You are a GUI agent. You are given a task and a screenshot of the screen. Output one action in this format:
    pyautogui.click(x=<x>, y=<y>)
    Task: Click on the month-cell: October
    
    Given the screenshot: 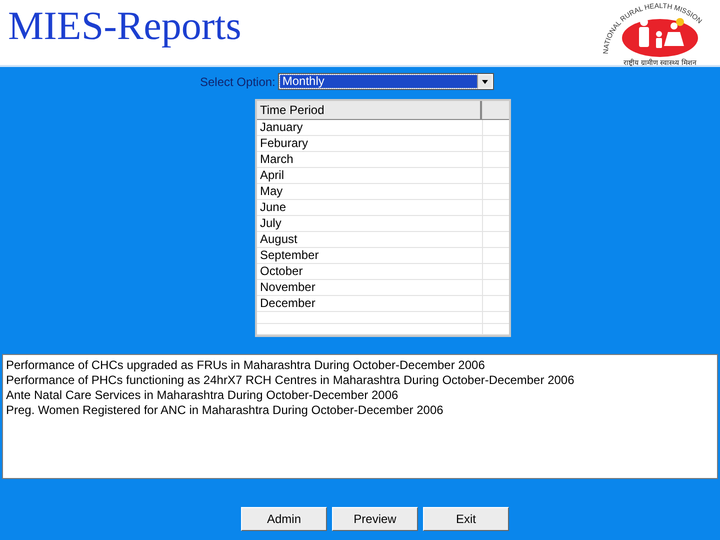 What is the action you would take?
    pyautogui.click(x=369, y=271)
    